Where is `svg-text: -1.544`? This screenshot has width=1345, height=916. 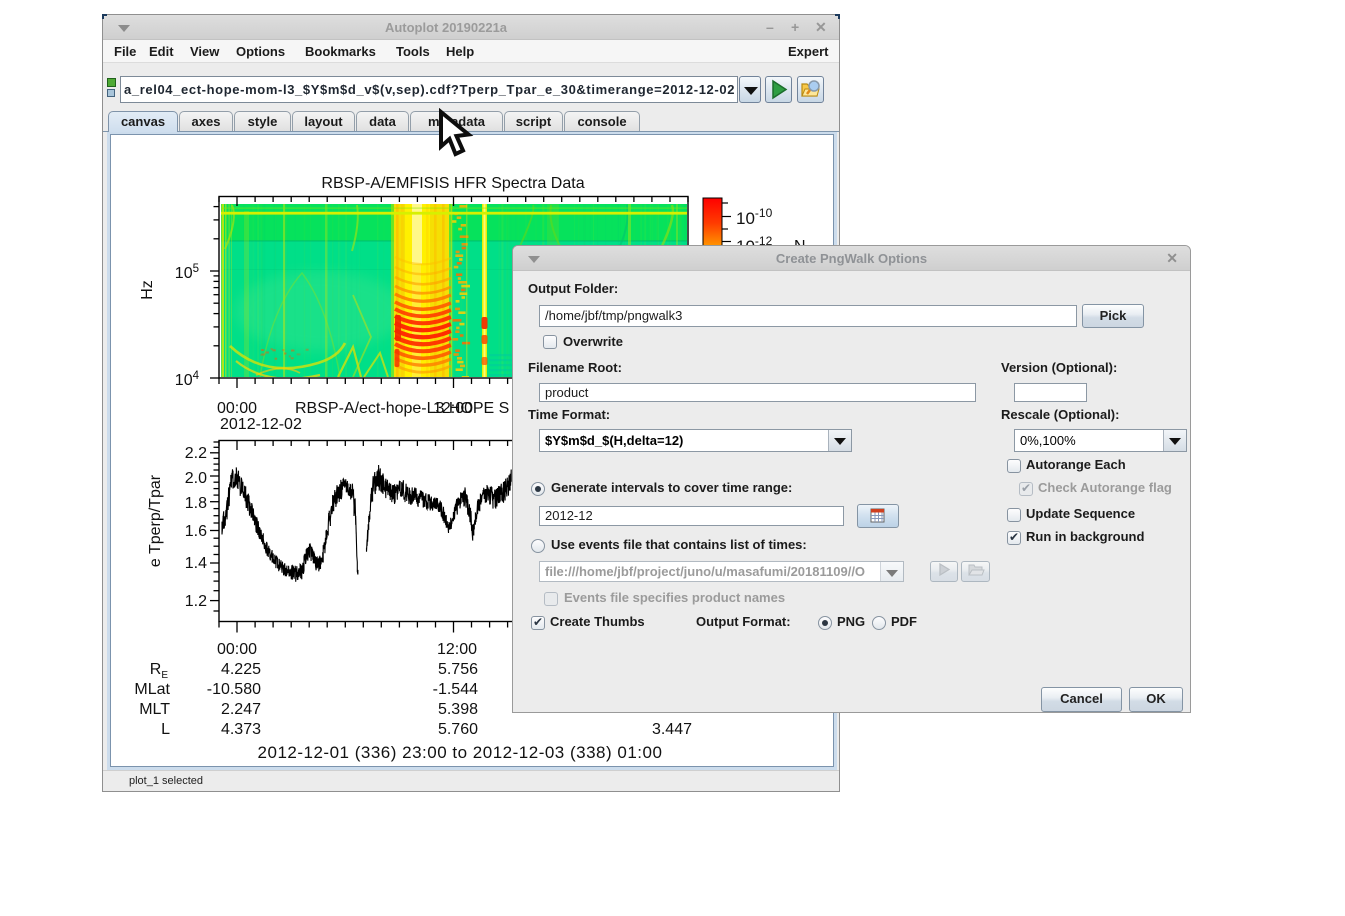 svg-text: -1.544 is located at coordinates (455, 689).